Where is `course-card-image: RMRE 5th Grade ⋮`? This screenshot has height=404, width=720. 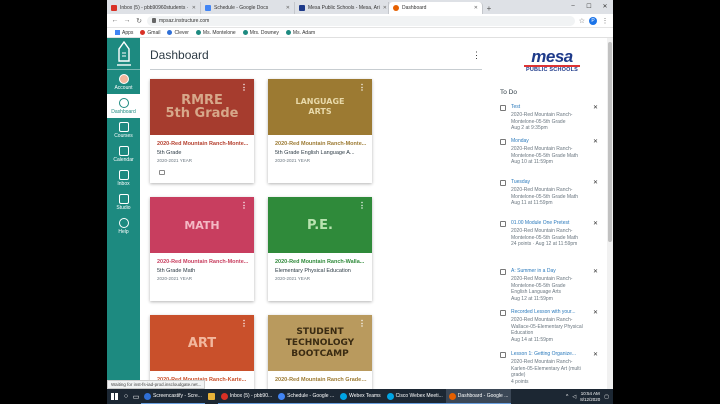
course-card-image: RMRE 5th Grade ⋮ is located at coordinates (202, 107).